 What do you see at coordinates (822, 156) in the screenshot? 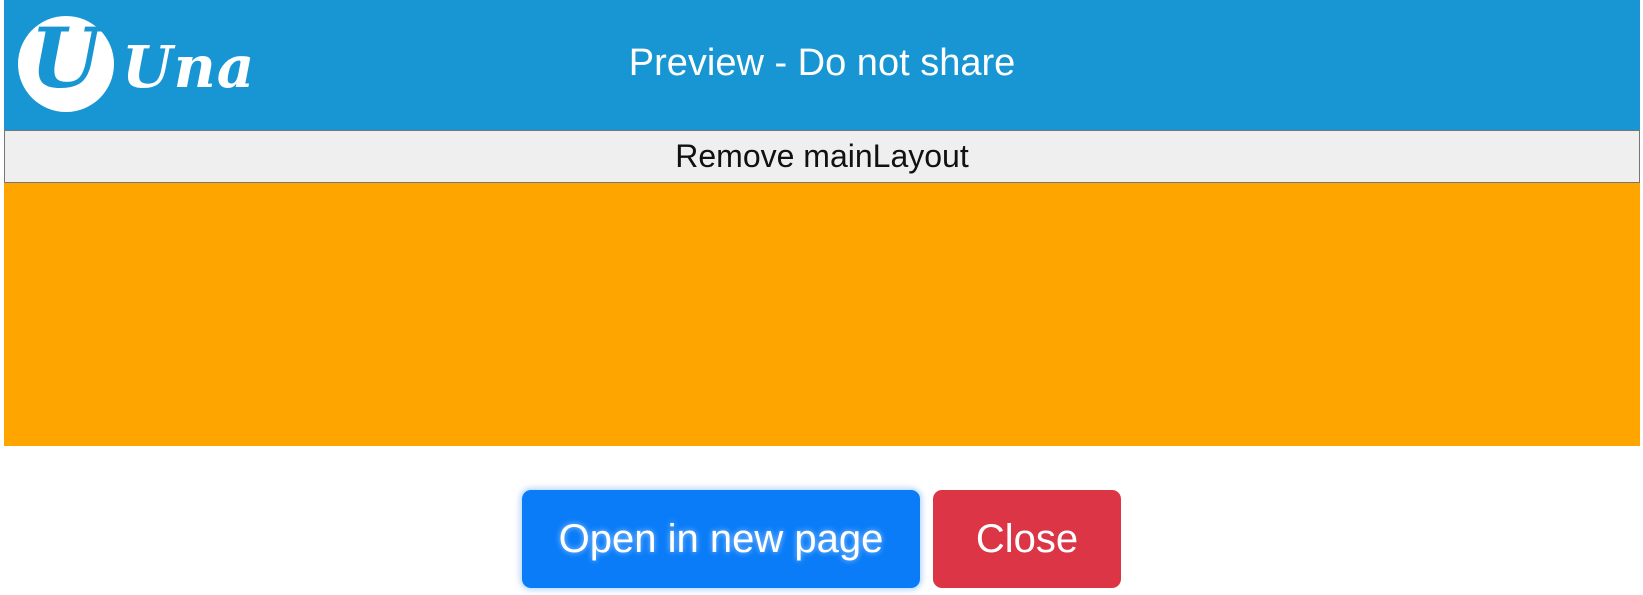
I see `remove-main-layout-button: Remove mainLayout` at bounding box center [822, 156].